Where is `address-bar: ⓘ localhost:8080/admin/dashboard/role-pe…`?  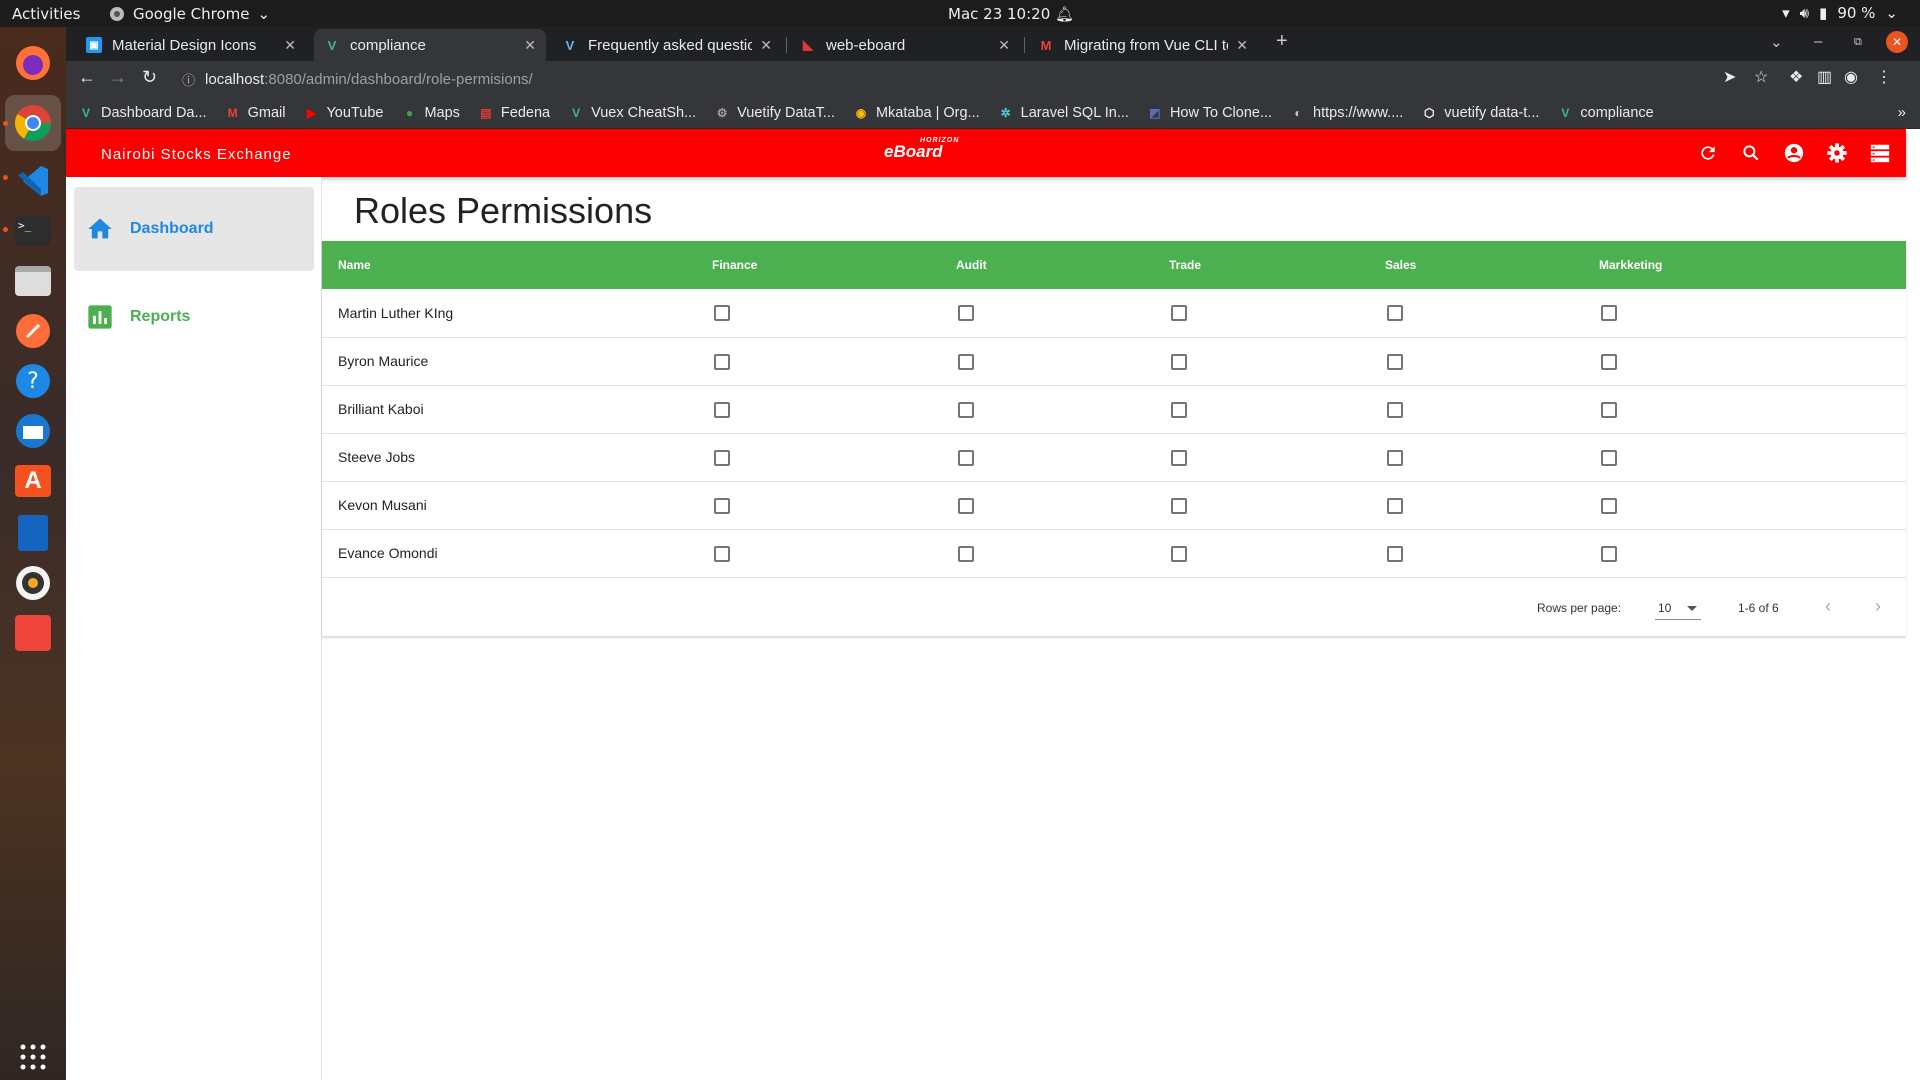 address-bar: ⓘ localhost:8080/admin/dashboard/role-pe… is located at coordinates (972, 79).